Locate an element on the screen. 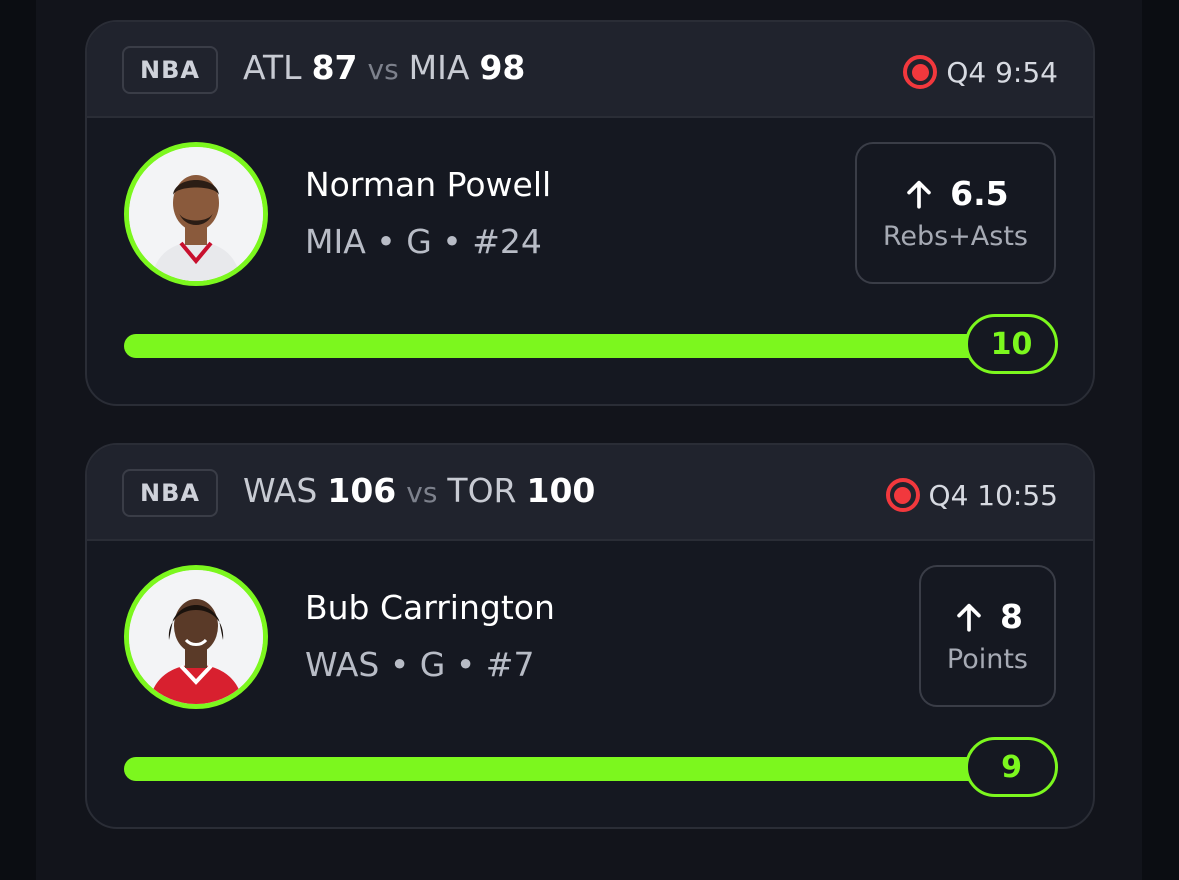 This screenshot has height=880, width=1179. game-header: NBA WAS 106 vs TOR 100 Q4 10:55 is located at coordinates (590, 493).